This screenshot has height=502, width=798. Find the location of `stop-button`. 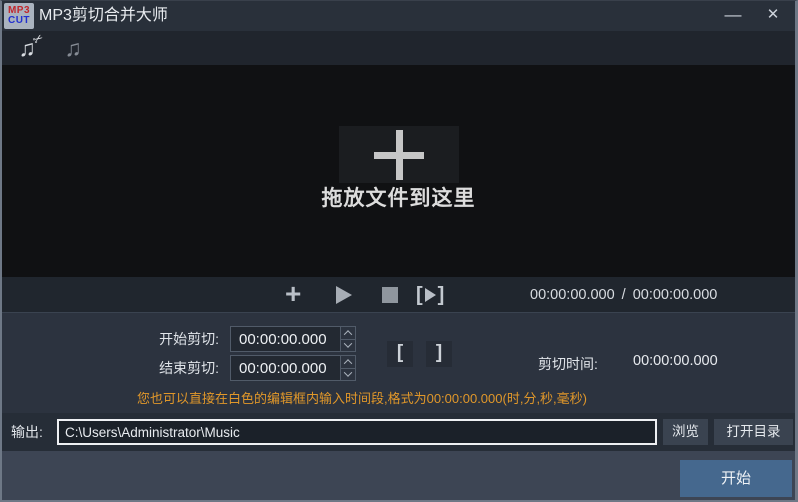

stop-button is located at coordinates (390, 295).